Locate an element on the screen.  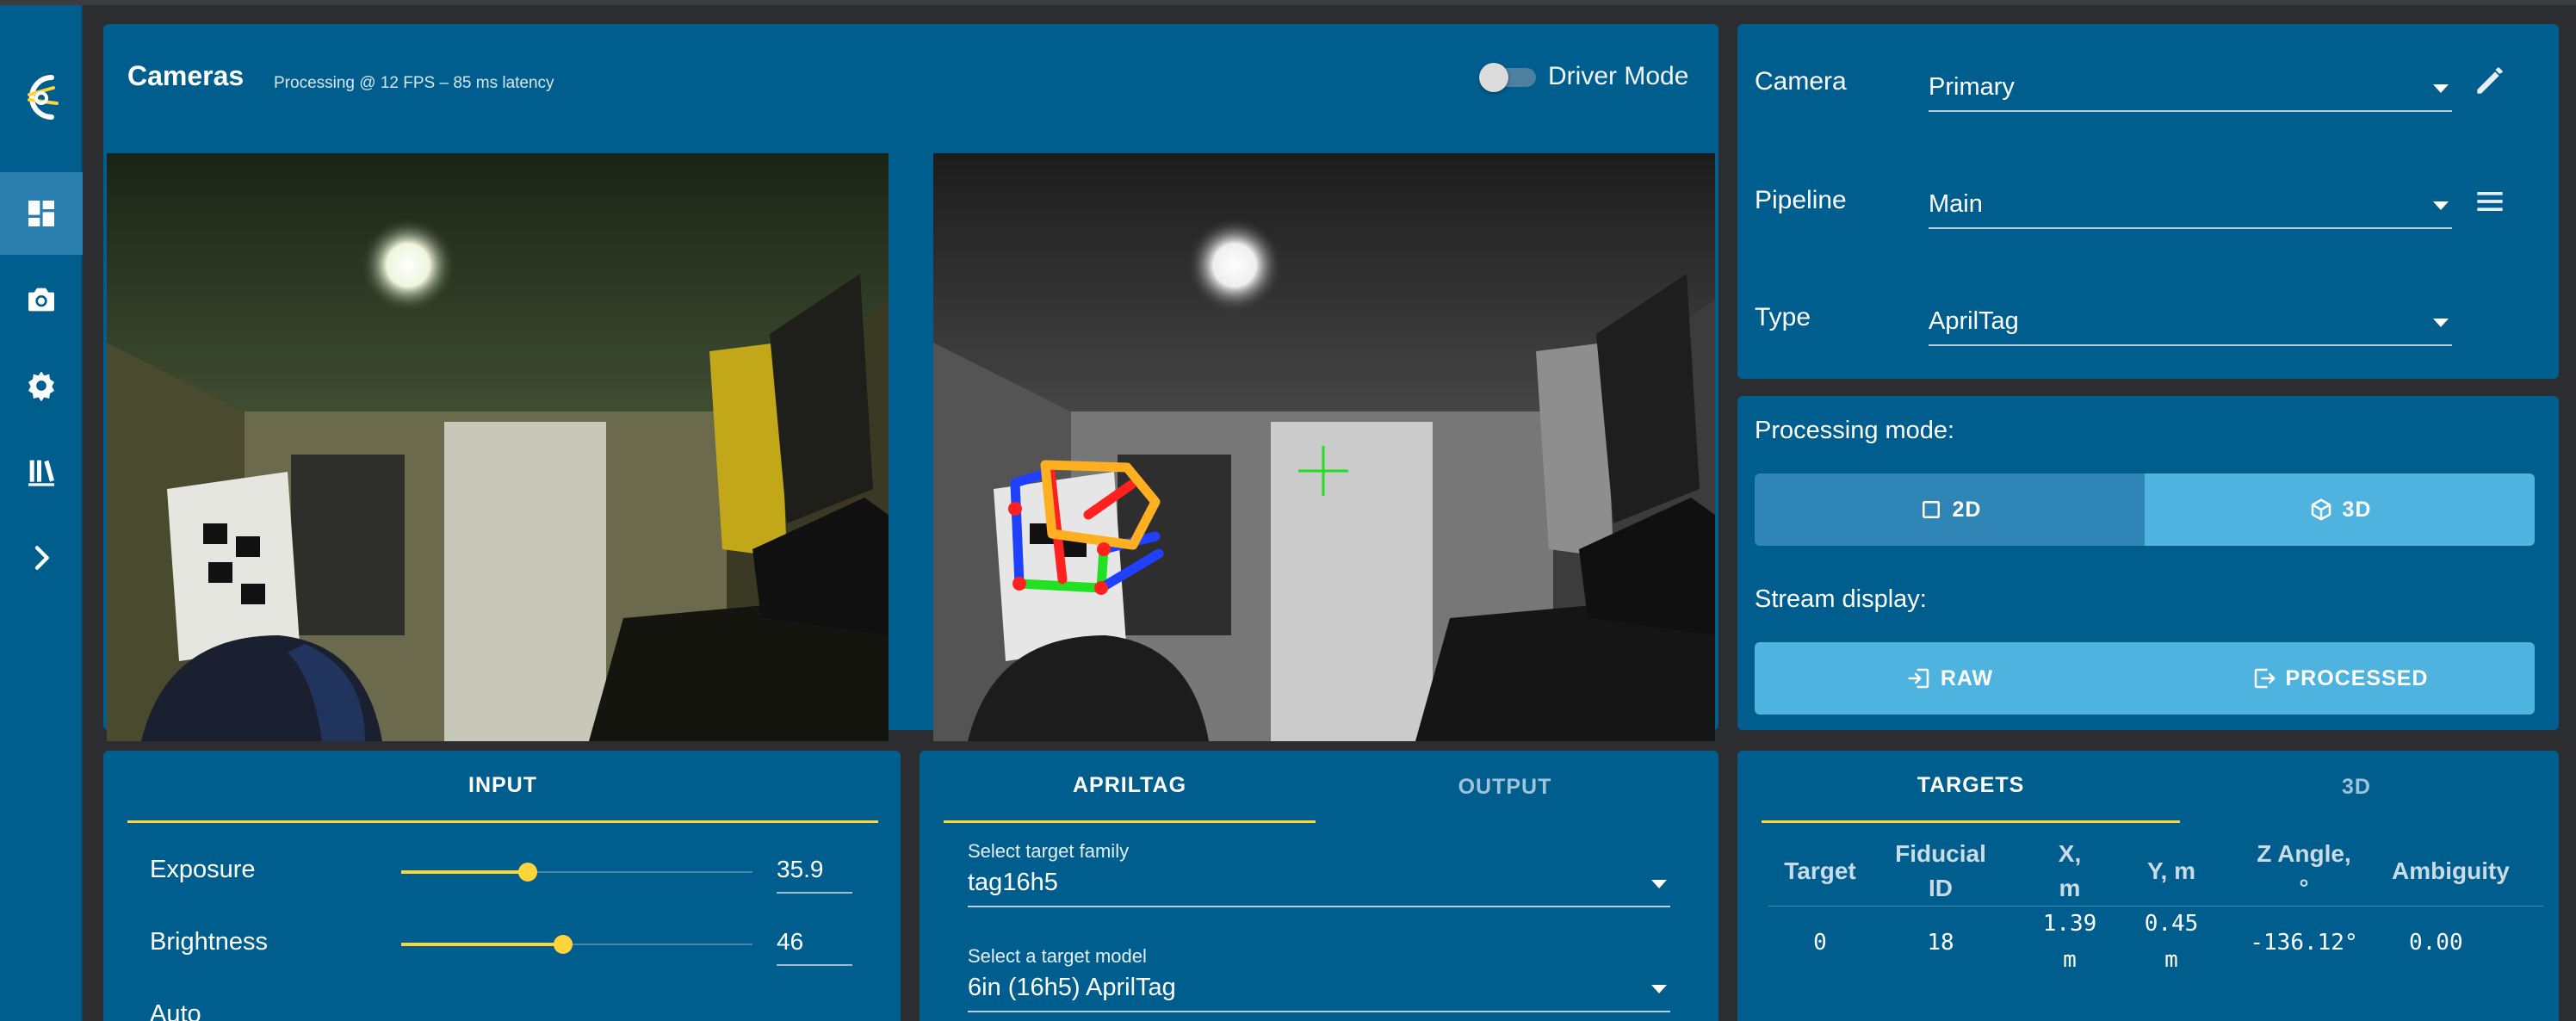
brightness-label: Brightness is located at coordinates (210, 942).